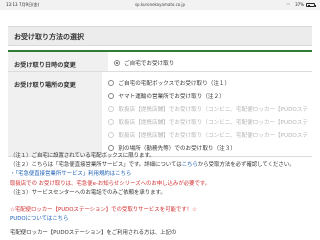  I want to click on wifi-icon: ◠, so click(288, 4).